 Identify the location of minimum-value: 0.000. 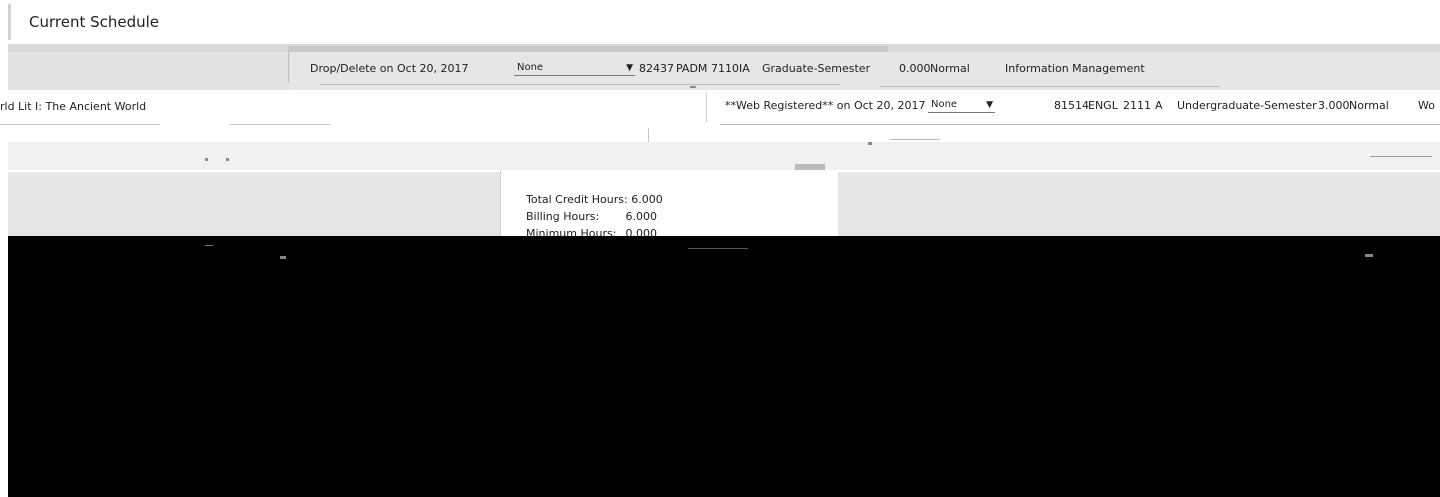
(641, 231).